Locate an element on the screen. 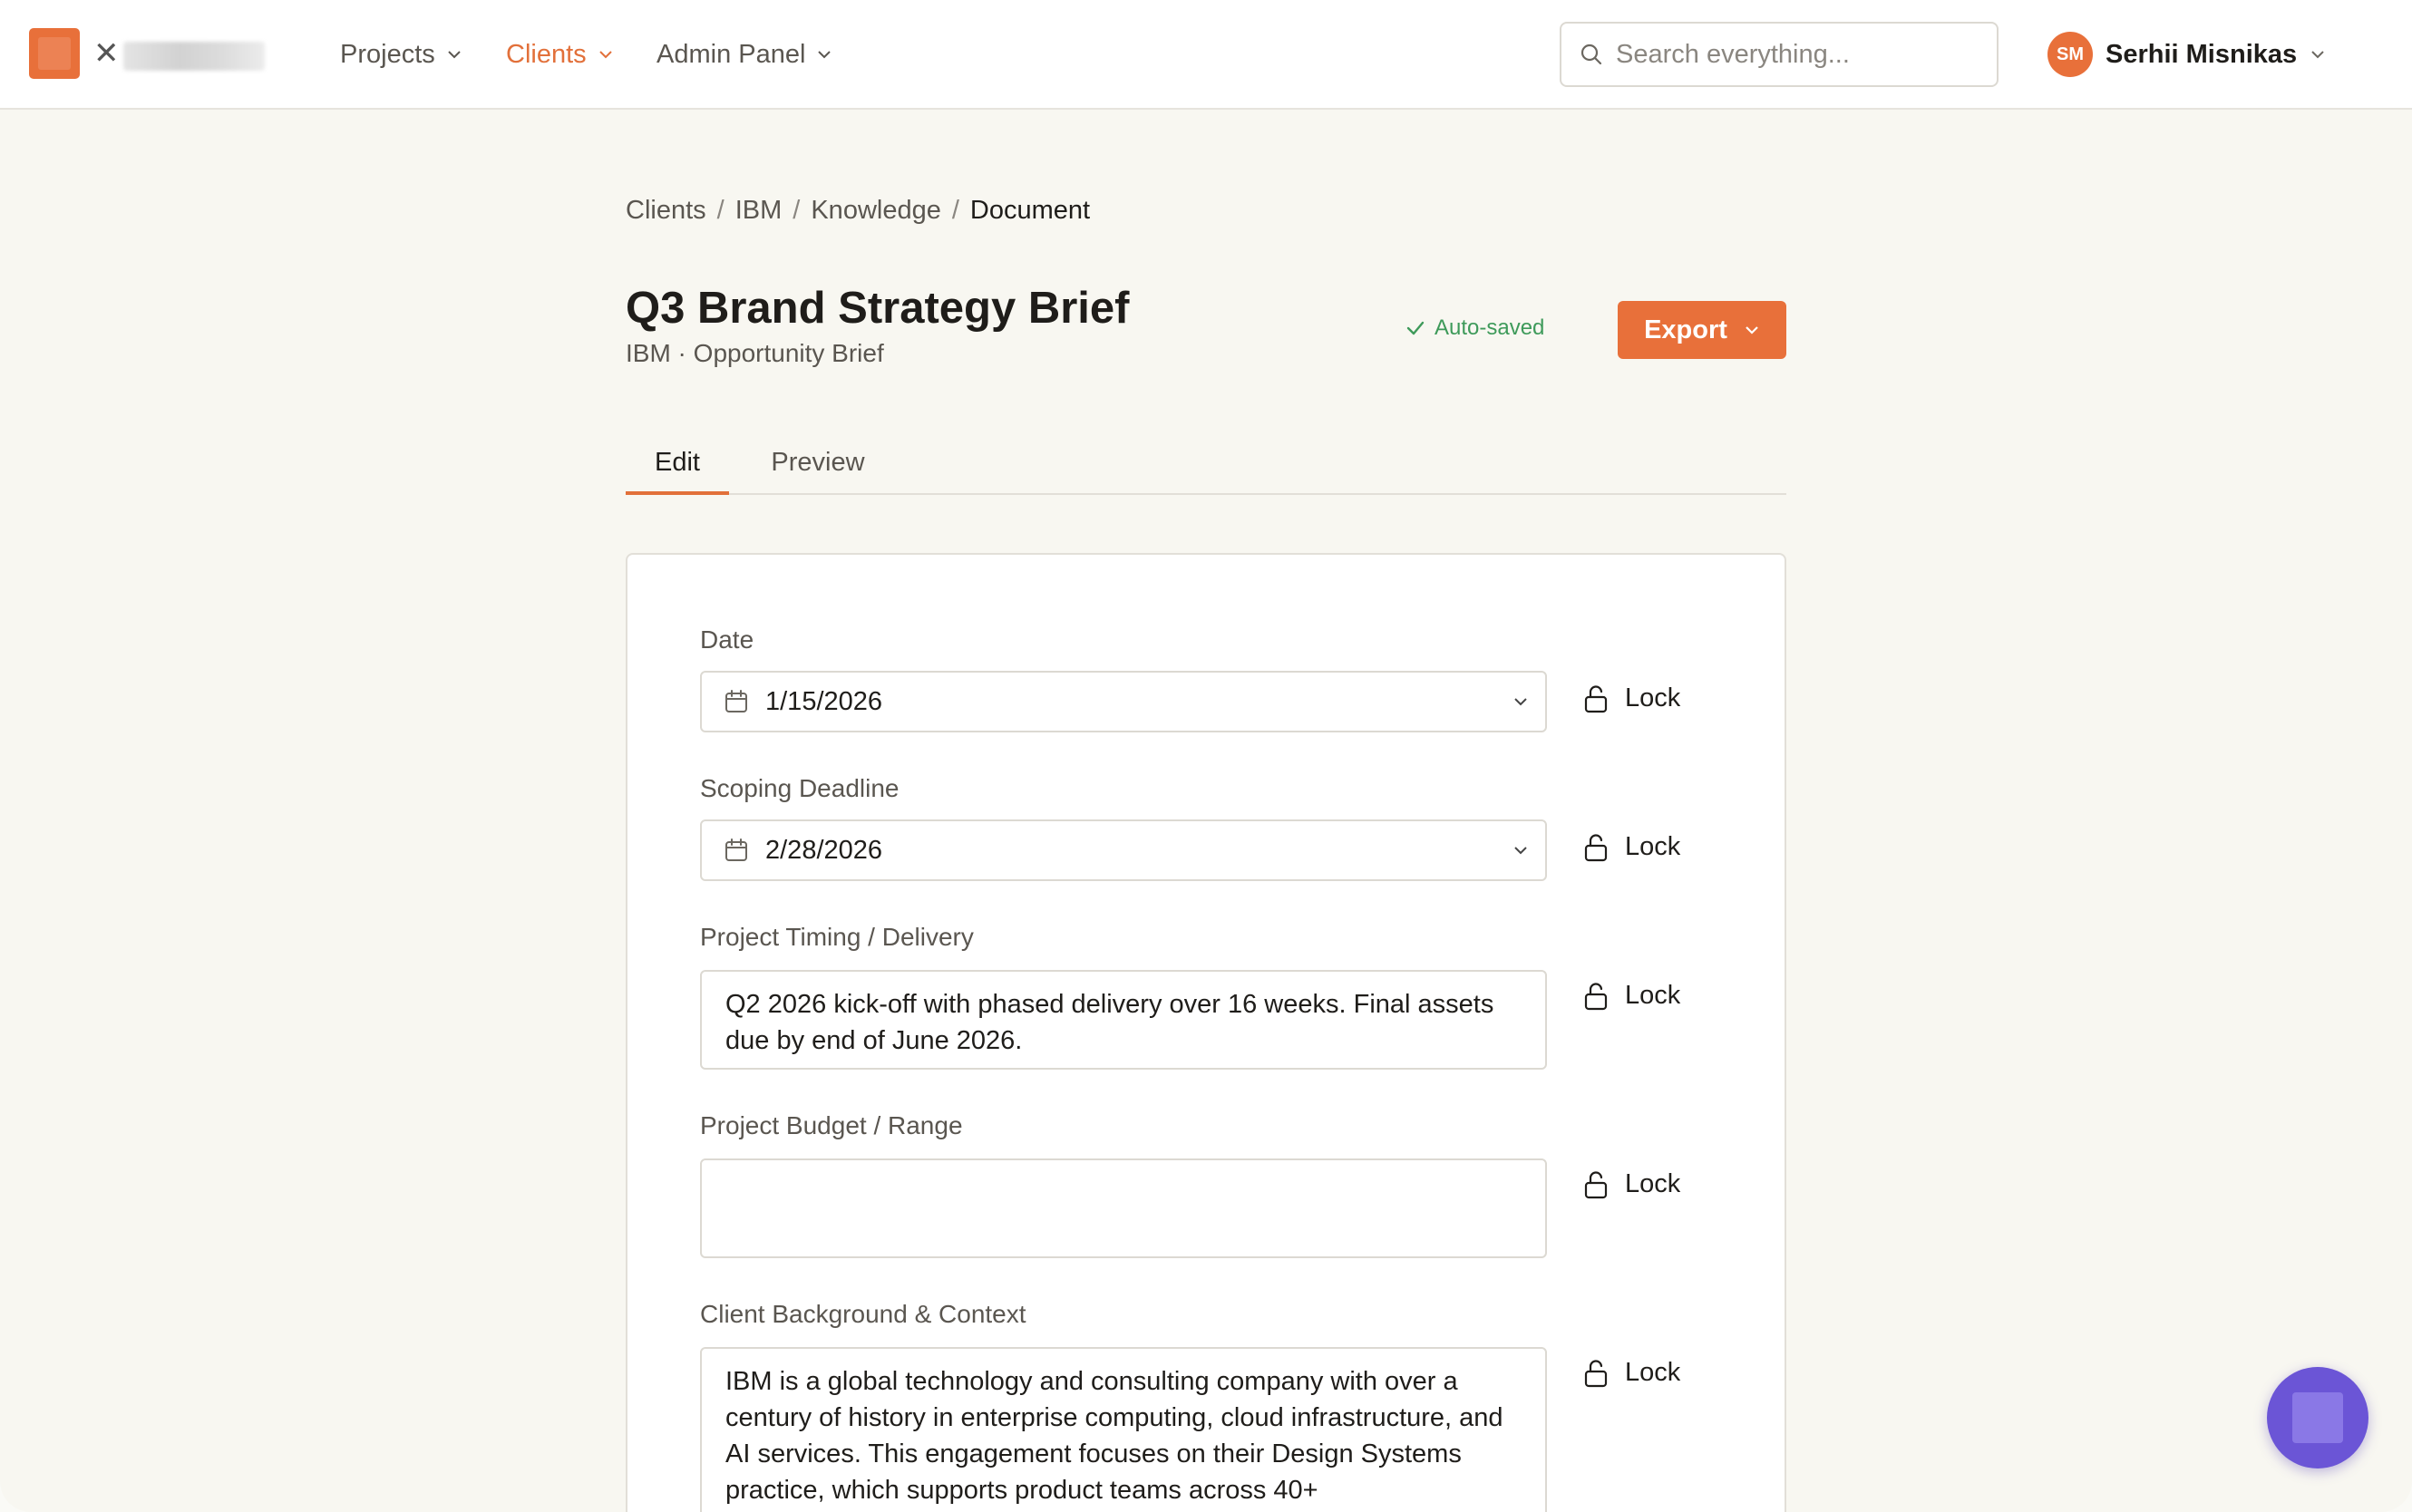  nav-projects-label: Projects is located at coordinates (387, 54).